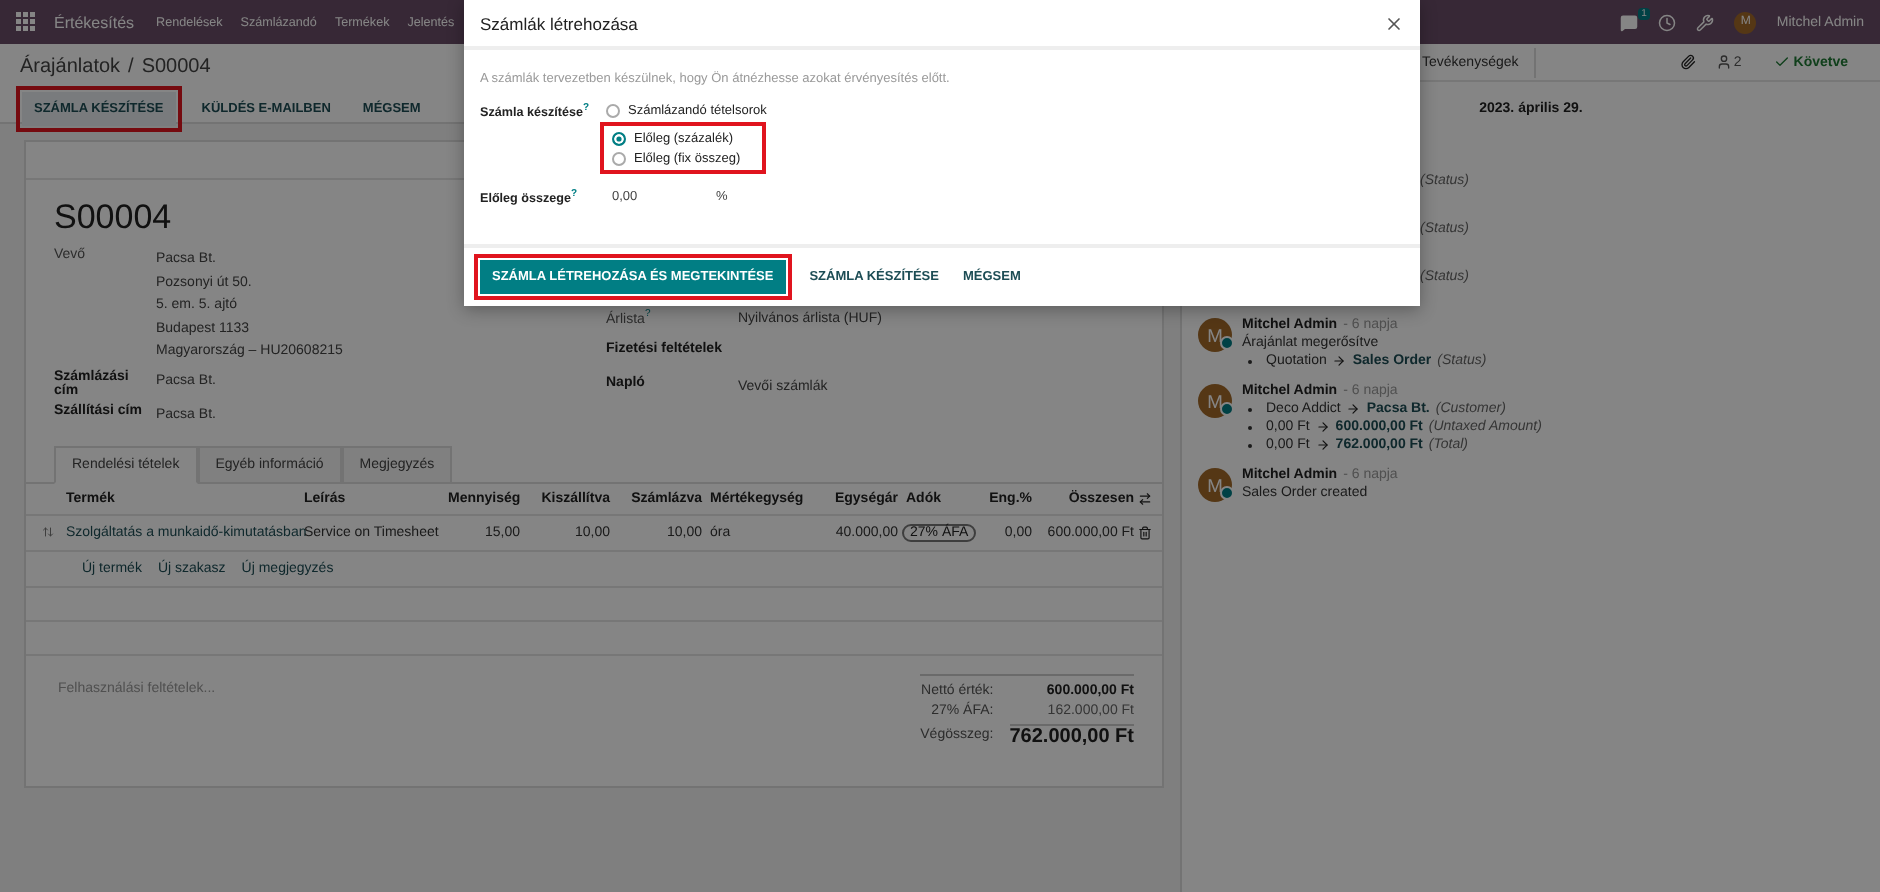 The height and width of the screenshot is (892, 1880). What do you see at coordinates (1723, 62) in the screenshot?
I see `user-icon` at bounding box center [1723, 62].